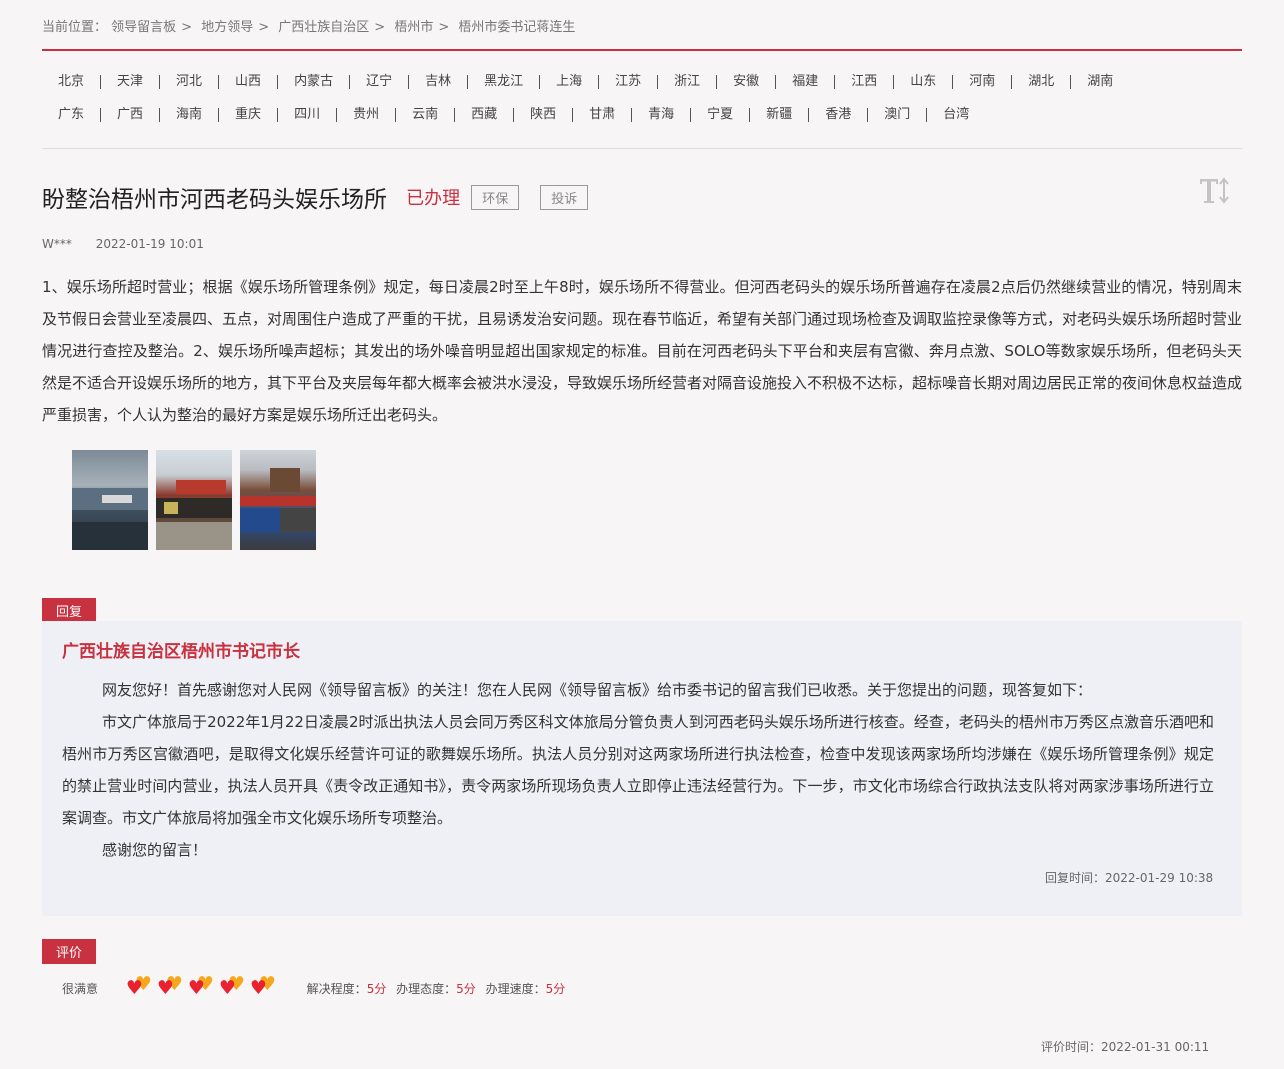 This screenshot has width=1284, height=1069. What do you see at coordinates (131, 82) in the screenshot?
I see `region-link: 天津` at bounding box center [131, 82].